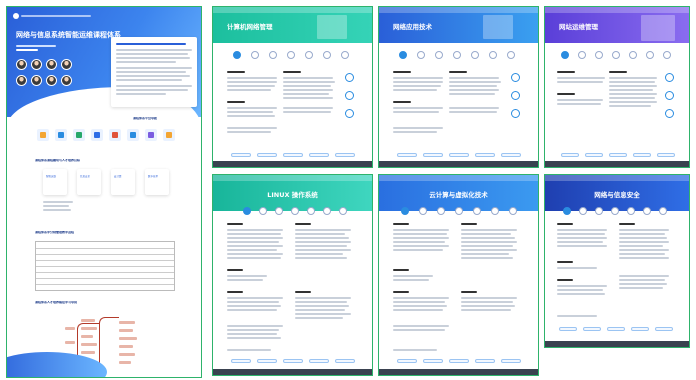  I want to click on course-card-linux: LINUX 操作系统, so click(292, 275).